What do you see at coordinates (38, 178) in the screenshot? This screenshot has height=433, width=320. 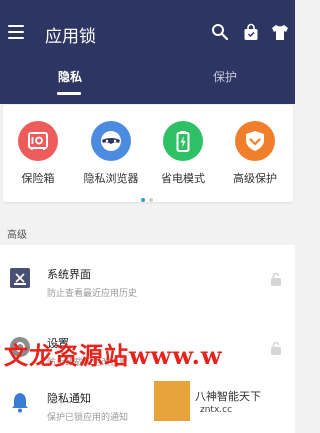 I see `feature-label: 保险箱` at bounding box center [38, 178].